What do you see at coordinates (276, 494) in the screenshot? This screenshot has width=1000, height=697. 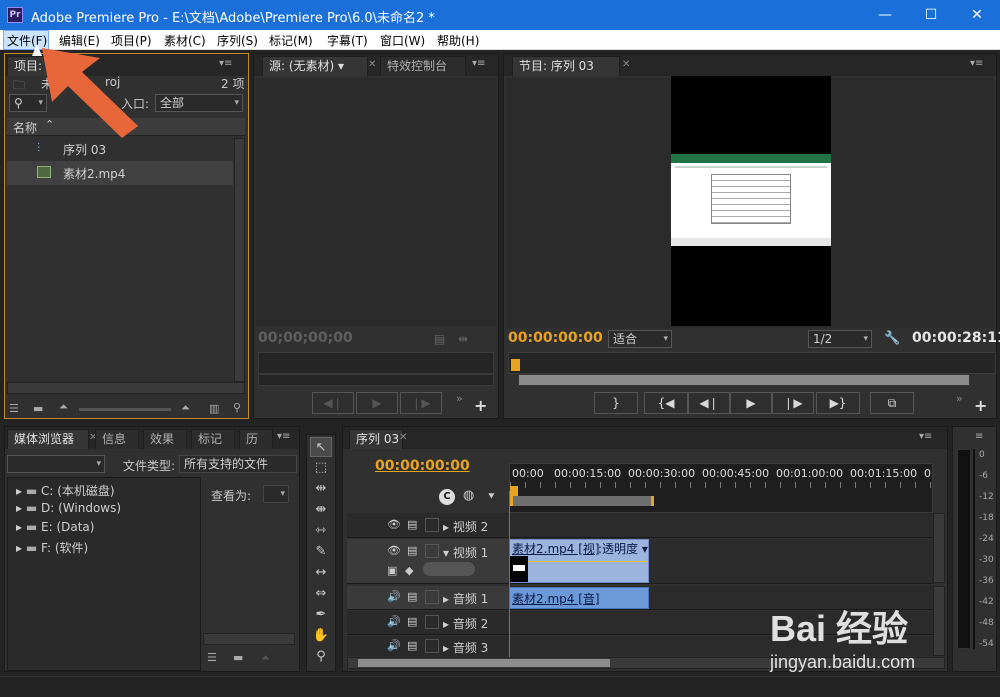 I see `view-as-dropdown: ▾` at bounding box center [276, 494].